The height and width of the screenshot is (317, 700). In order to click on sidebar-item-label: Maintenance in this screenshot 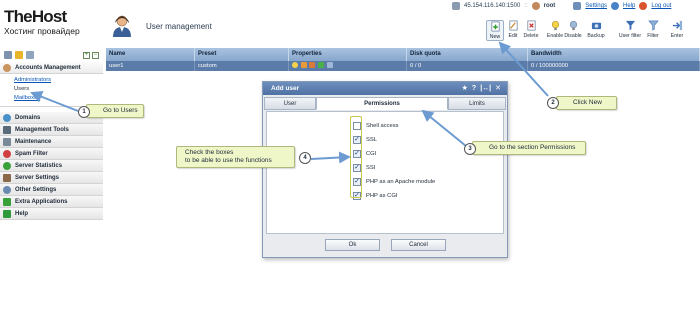, I will do `click(33, 141)`.